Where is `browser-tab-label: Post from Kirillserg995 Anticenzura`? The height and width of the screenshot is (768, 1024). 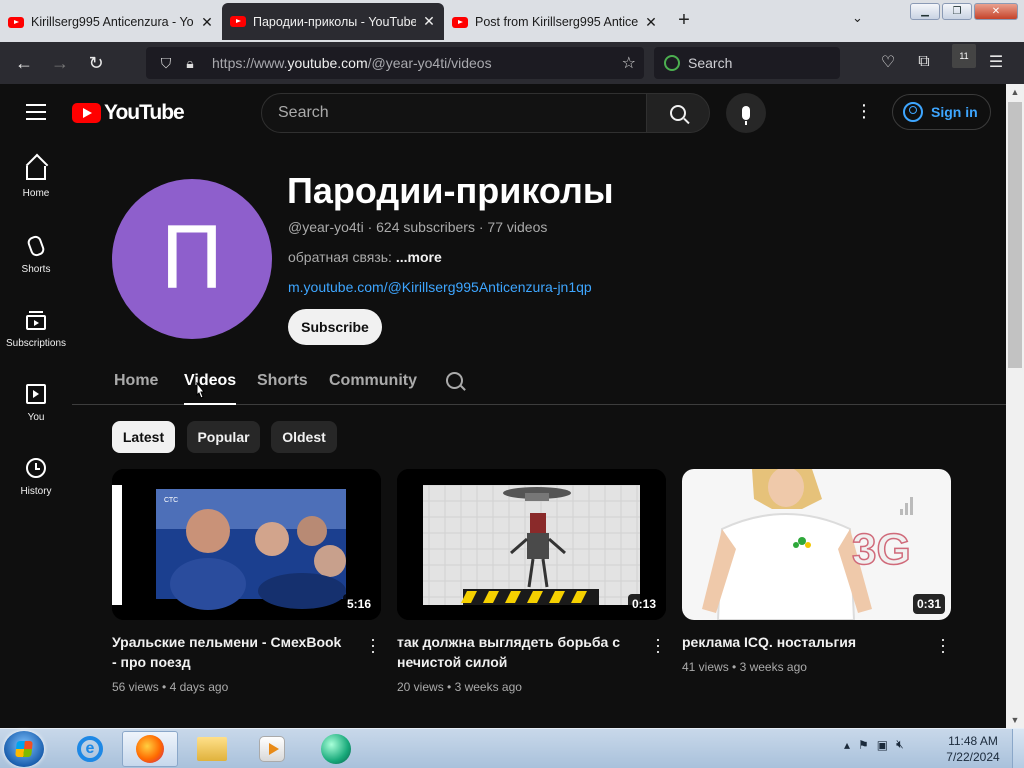
browser-tab-label: Post from Kirillserg995 Anticenzura is located at coordinates (556, 22).